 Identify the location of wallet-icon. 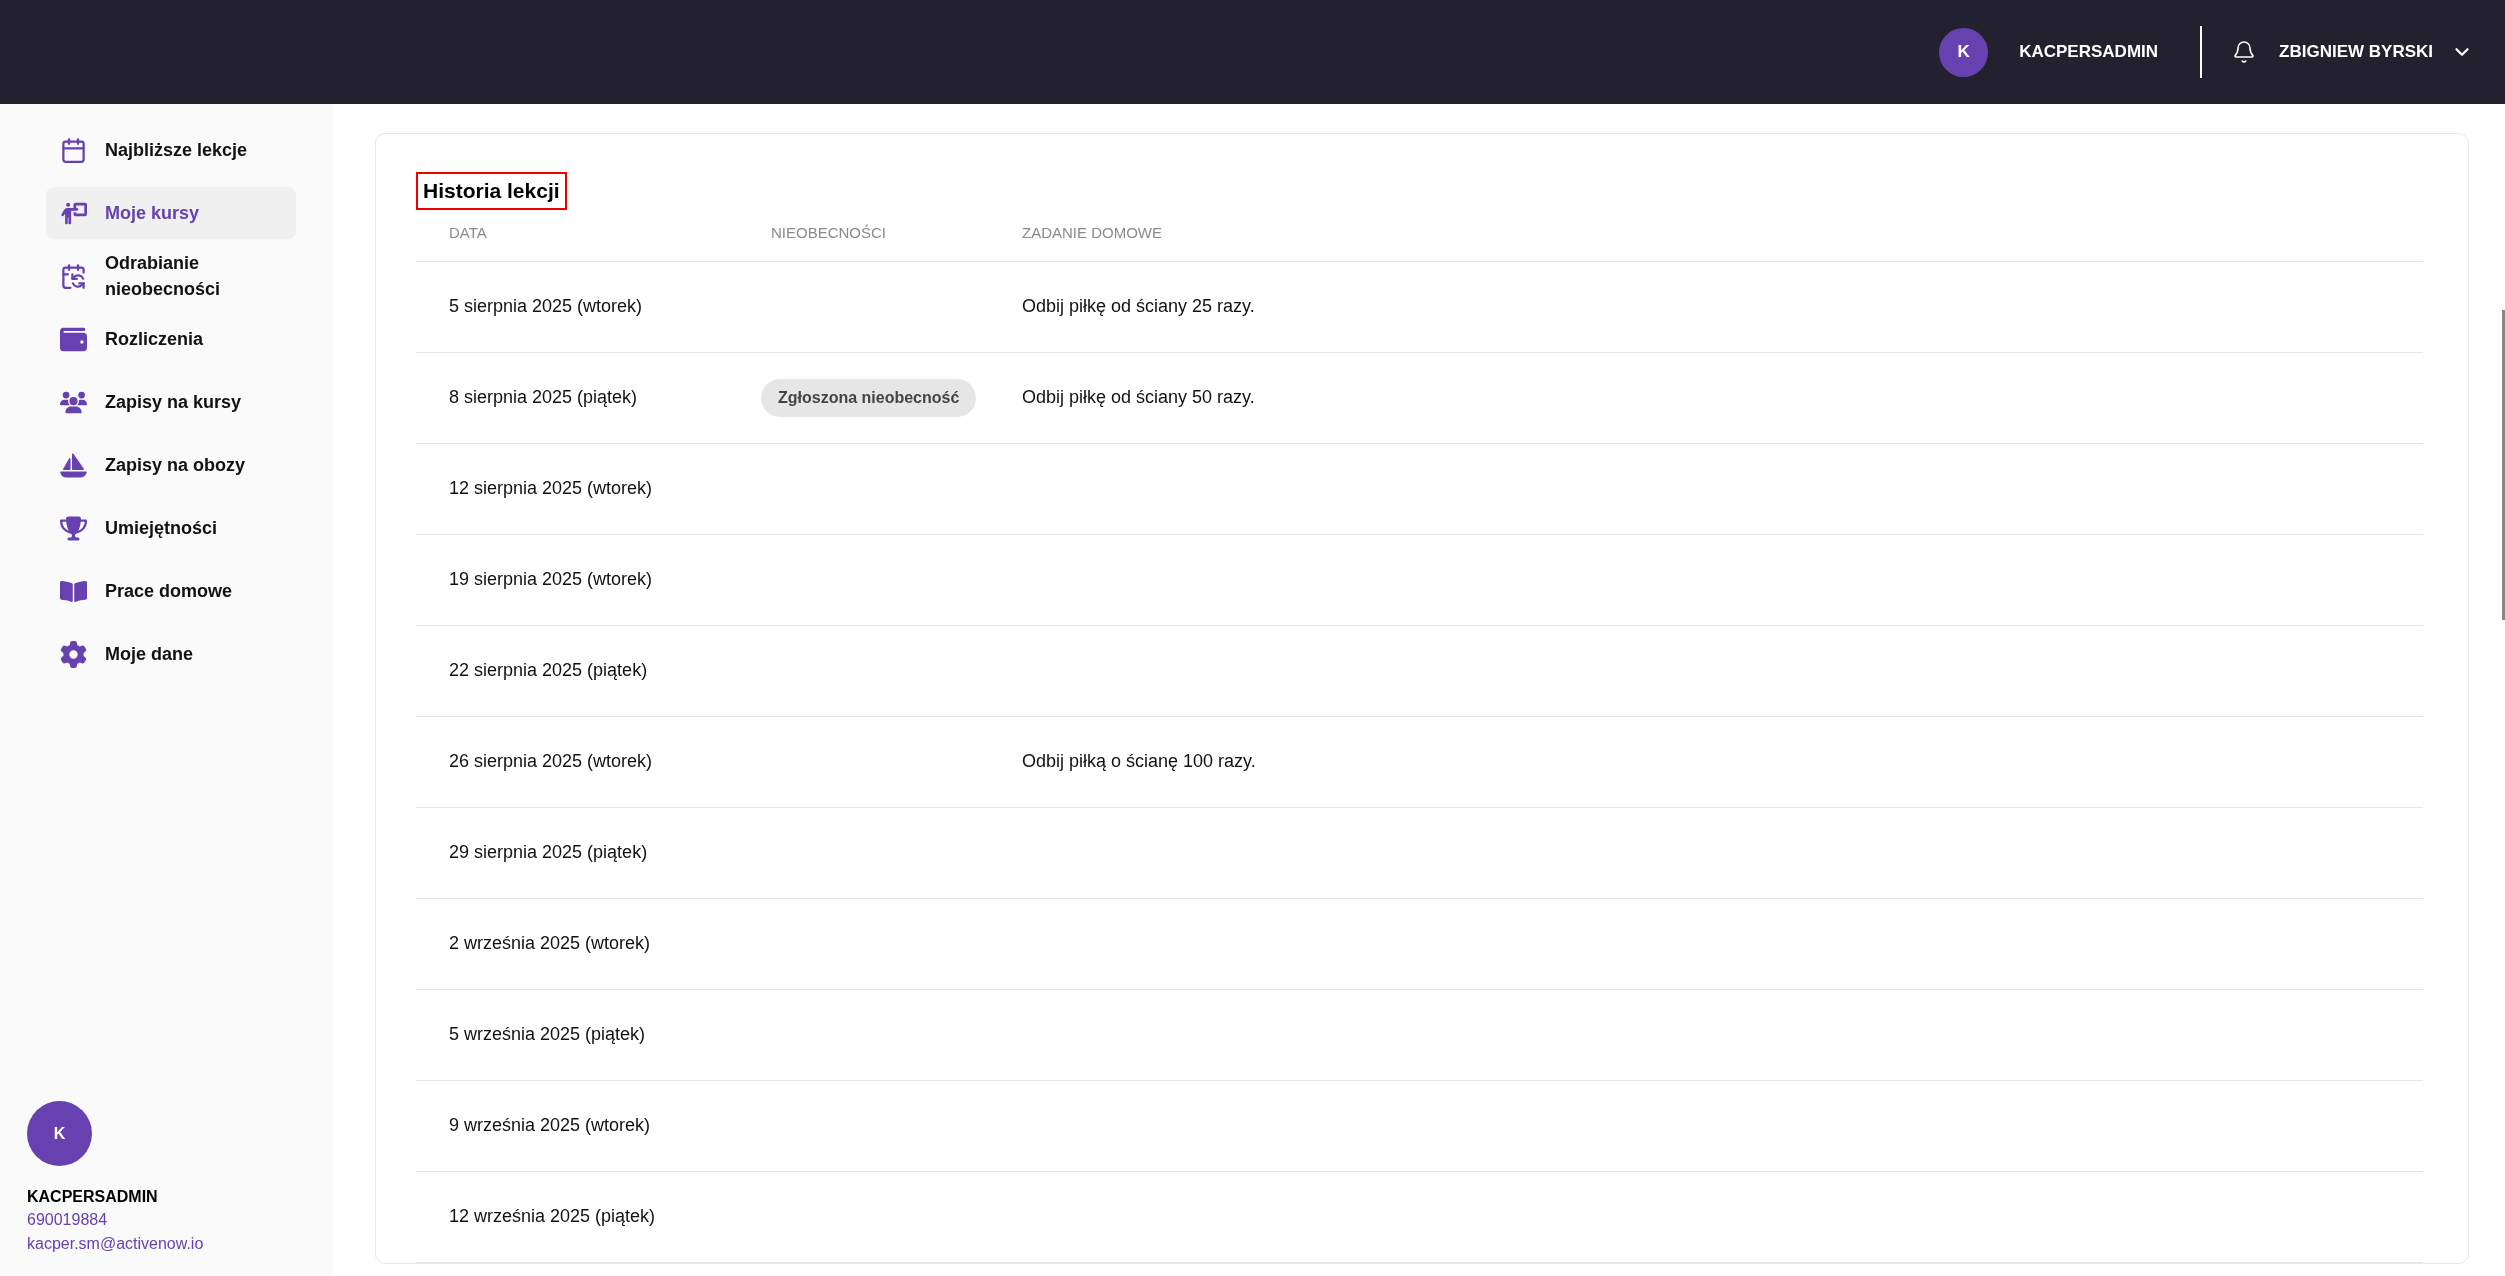
(73, 339).